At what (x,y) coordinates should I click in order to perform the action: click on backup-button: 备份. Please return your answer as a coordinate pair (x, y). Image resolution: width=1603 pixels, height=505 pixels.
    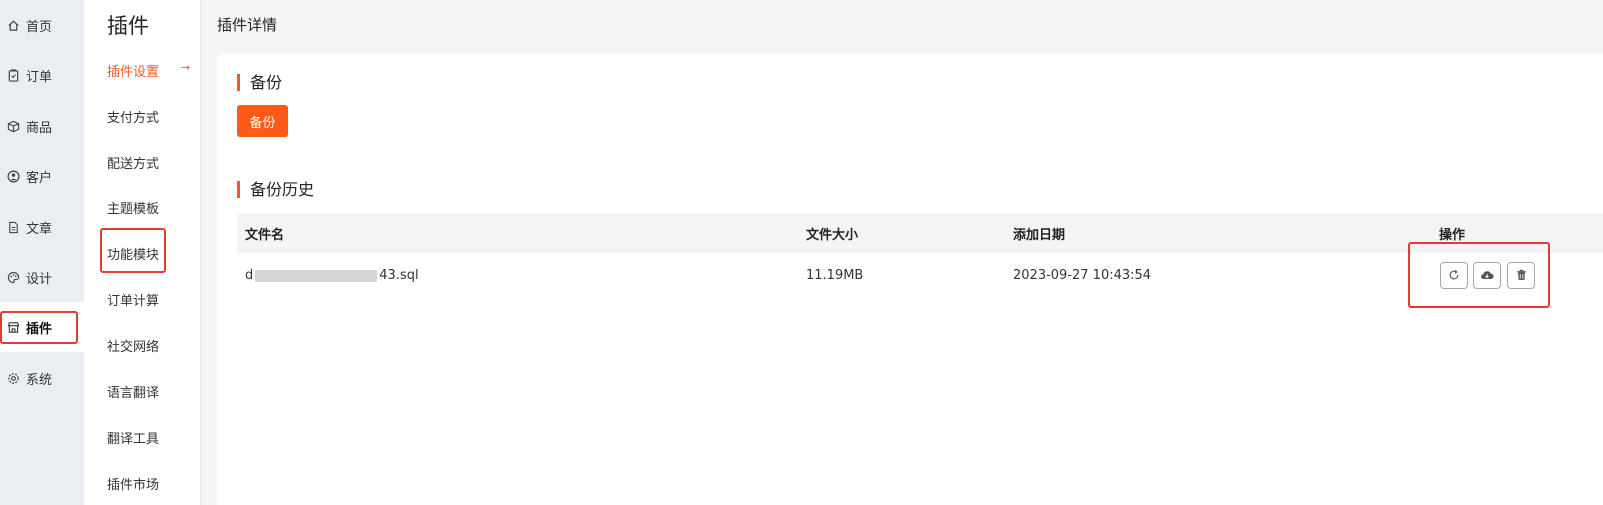
    Looking at the image, I should click on (262, 121).